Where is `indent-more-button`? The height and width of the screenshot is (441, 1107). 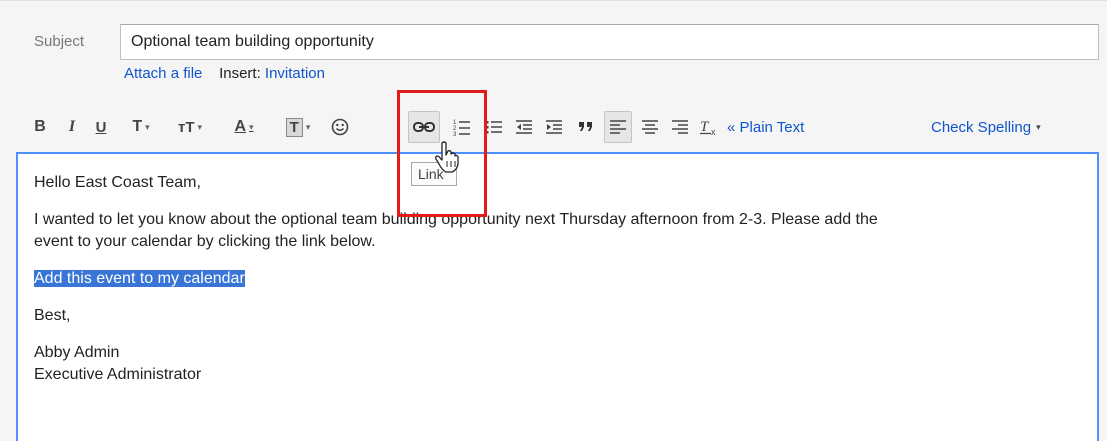
indent-more-button is located at coordinates (554, 127).